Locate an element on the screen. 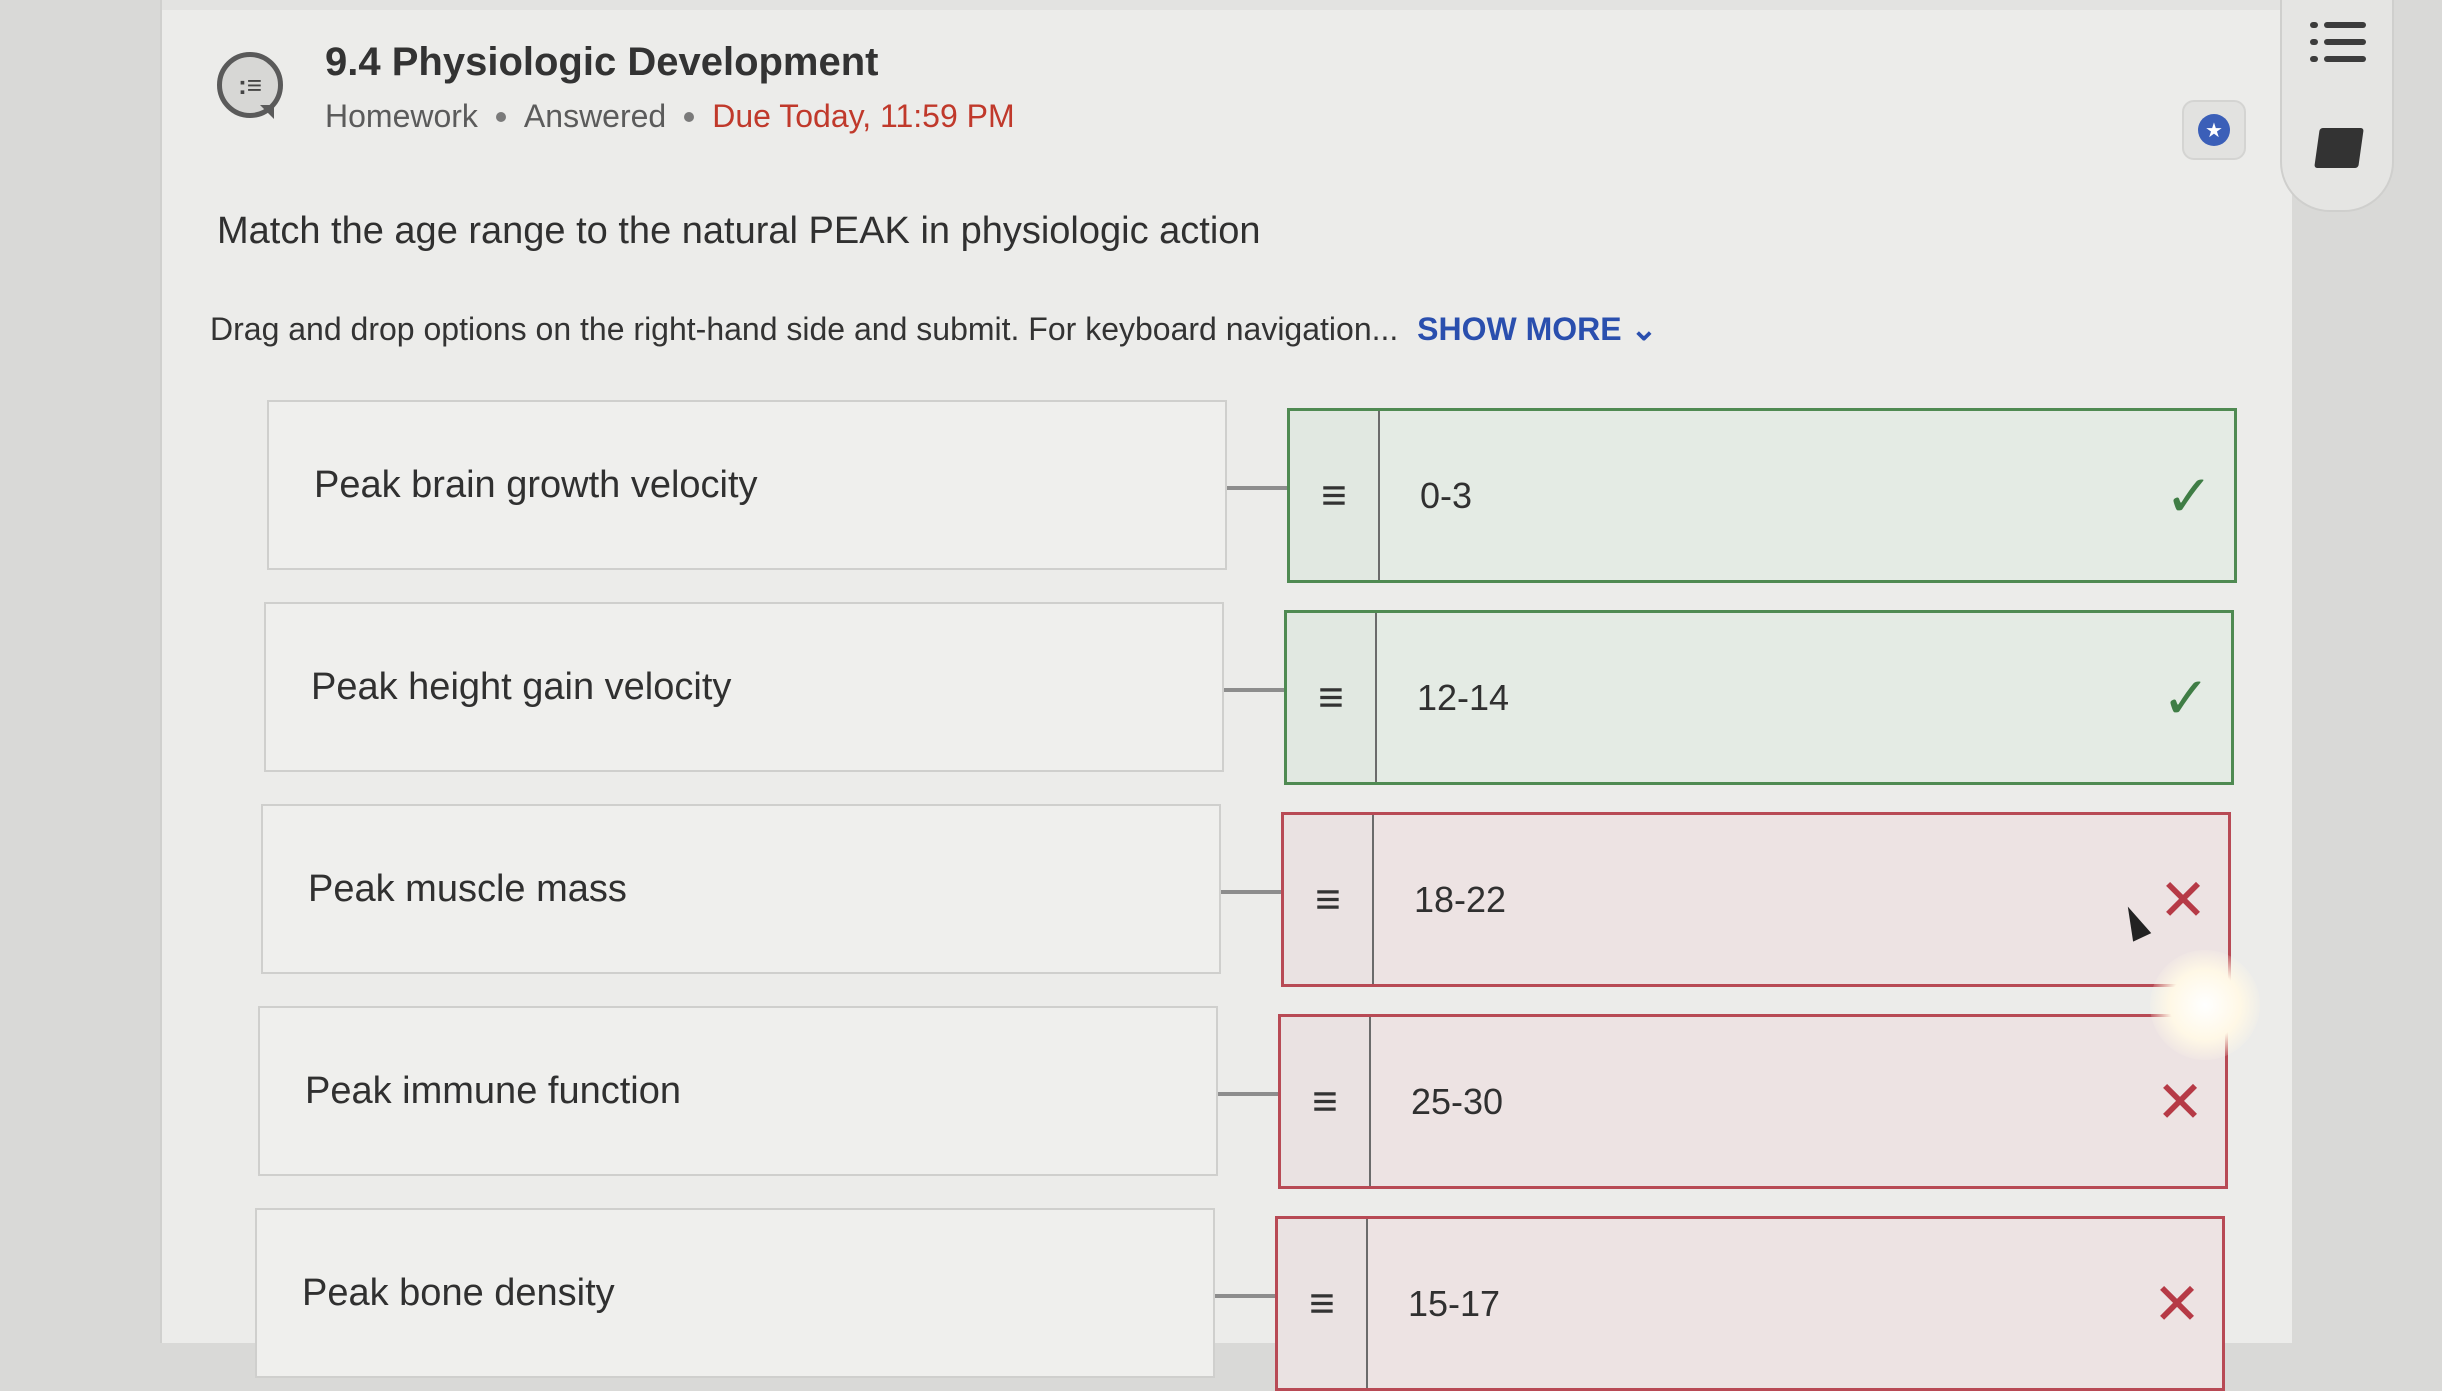 The width and height of the screenshot is (2442, 1391). answer-card: ≡ 15-17 ✕ is located at coordinates (1750, 1303).